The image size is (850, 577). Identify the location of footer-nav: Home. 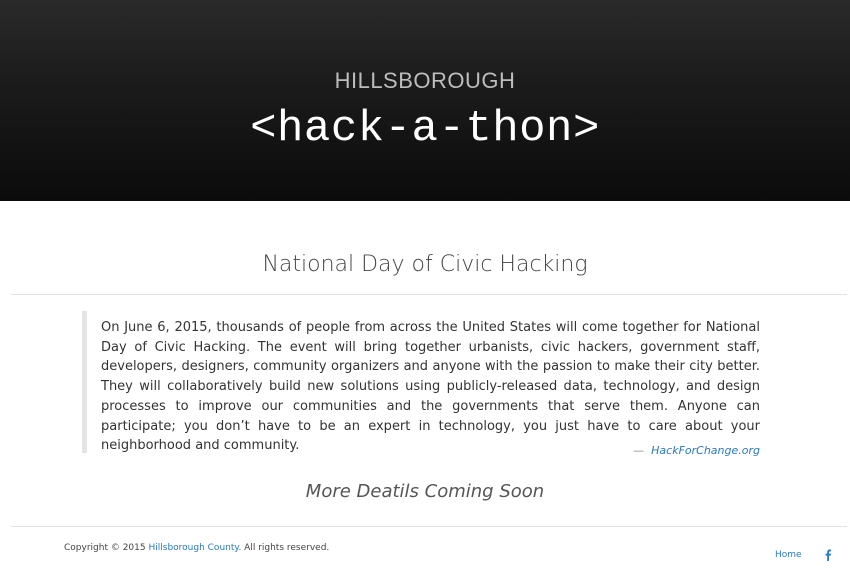
(788, 555).